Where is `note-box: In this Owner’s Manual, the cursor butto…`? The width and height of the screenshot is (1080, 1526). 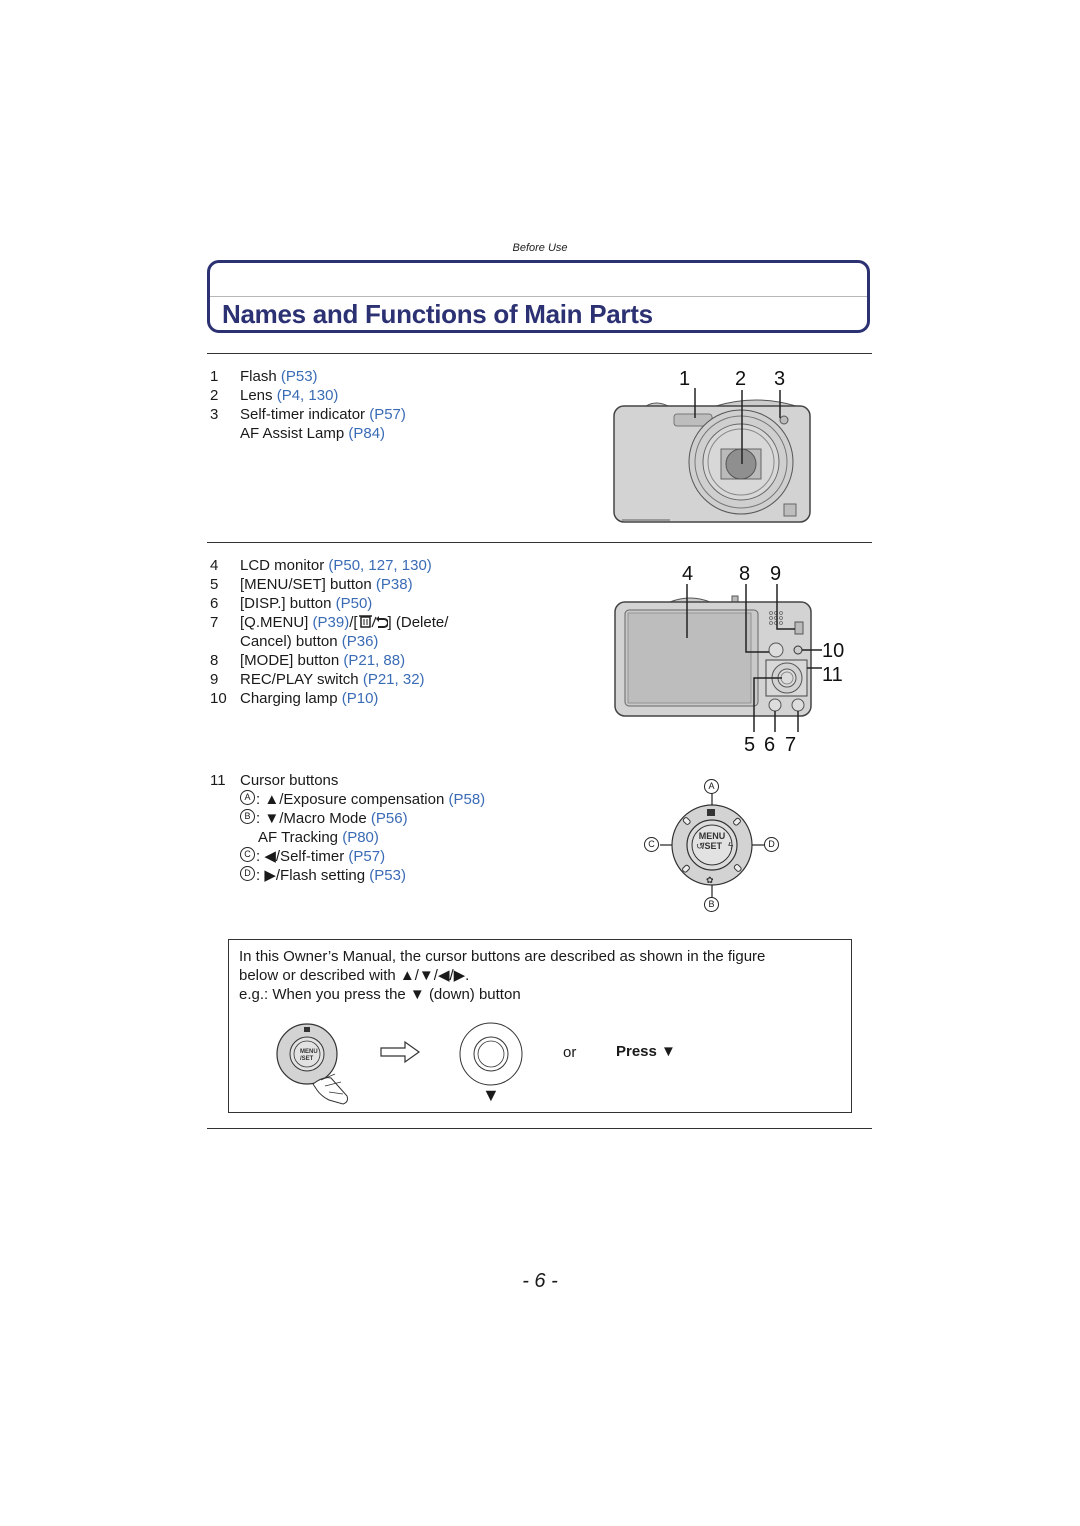
note-box: In this Owner’s Manual, the cursor butto… is located at coordinates (540, 1026).